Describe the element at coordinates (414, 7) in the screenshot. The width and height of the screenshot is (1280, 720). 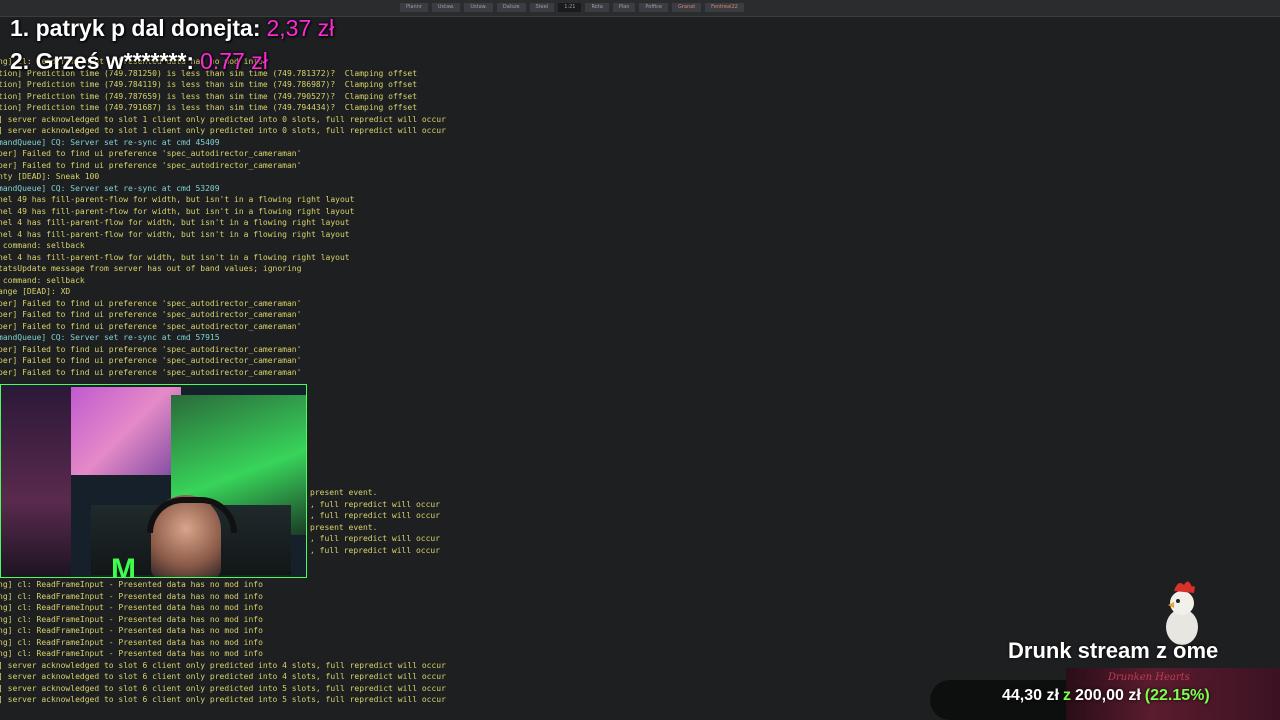
I see `window-tab: Plannr` at that location.